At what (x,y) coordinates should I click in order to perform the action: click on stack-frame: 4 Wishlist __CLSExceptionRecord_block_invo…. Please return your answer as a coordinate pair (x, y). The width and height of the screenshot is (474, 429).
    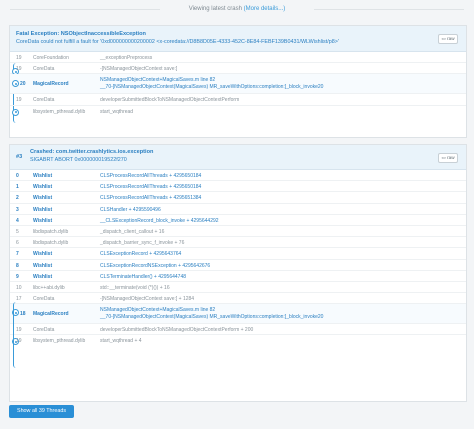
    Looking at the image, I should click on (238, 220).